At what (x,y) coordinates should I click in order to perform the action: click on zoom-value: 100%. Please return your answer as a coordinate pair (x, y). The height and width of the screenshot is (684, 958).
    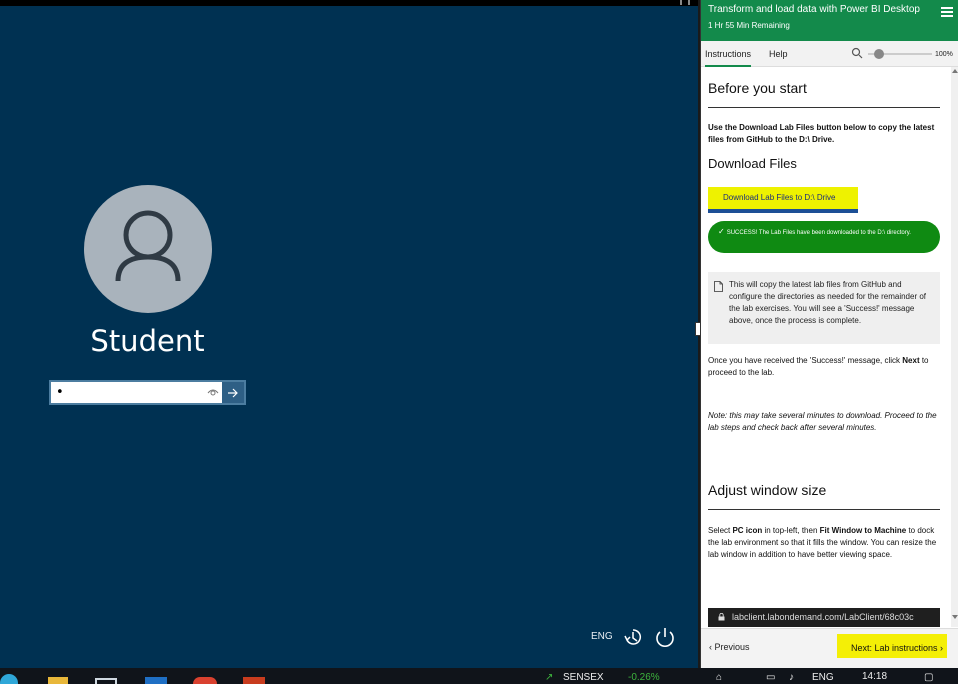
    Looking at the image, I should click on (944, 54).